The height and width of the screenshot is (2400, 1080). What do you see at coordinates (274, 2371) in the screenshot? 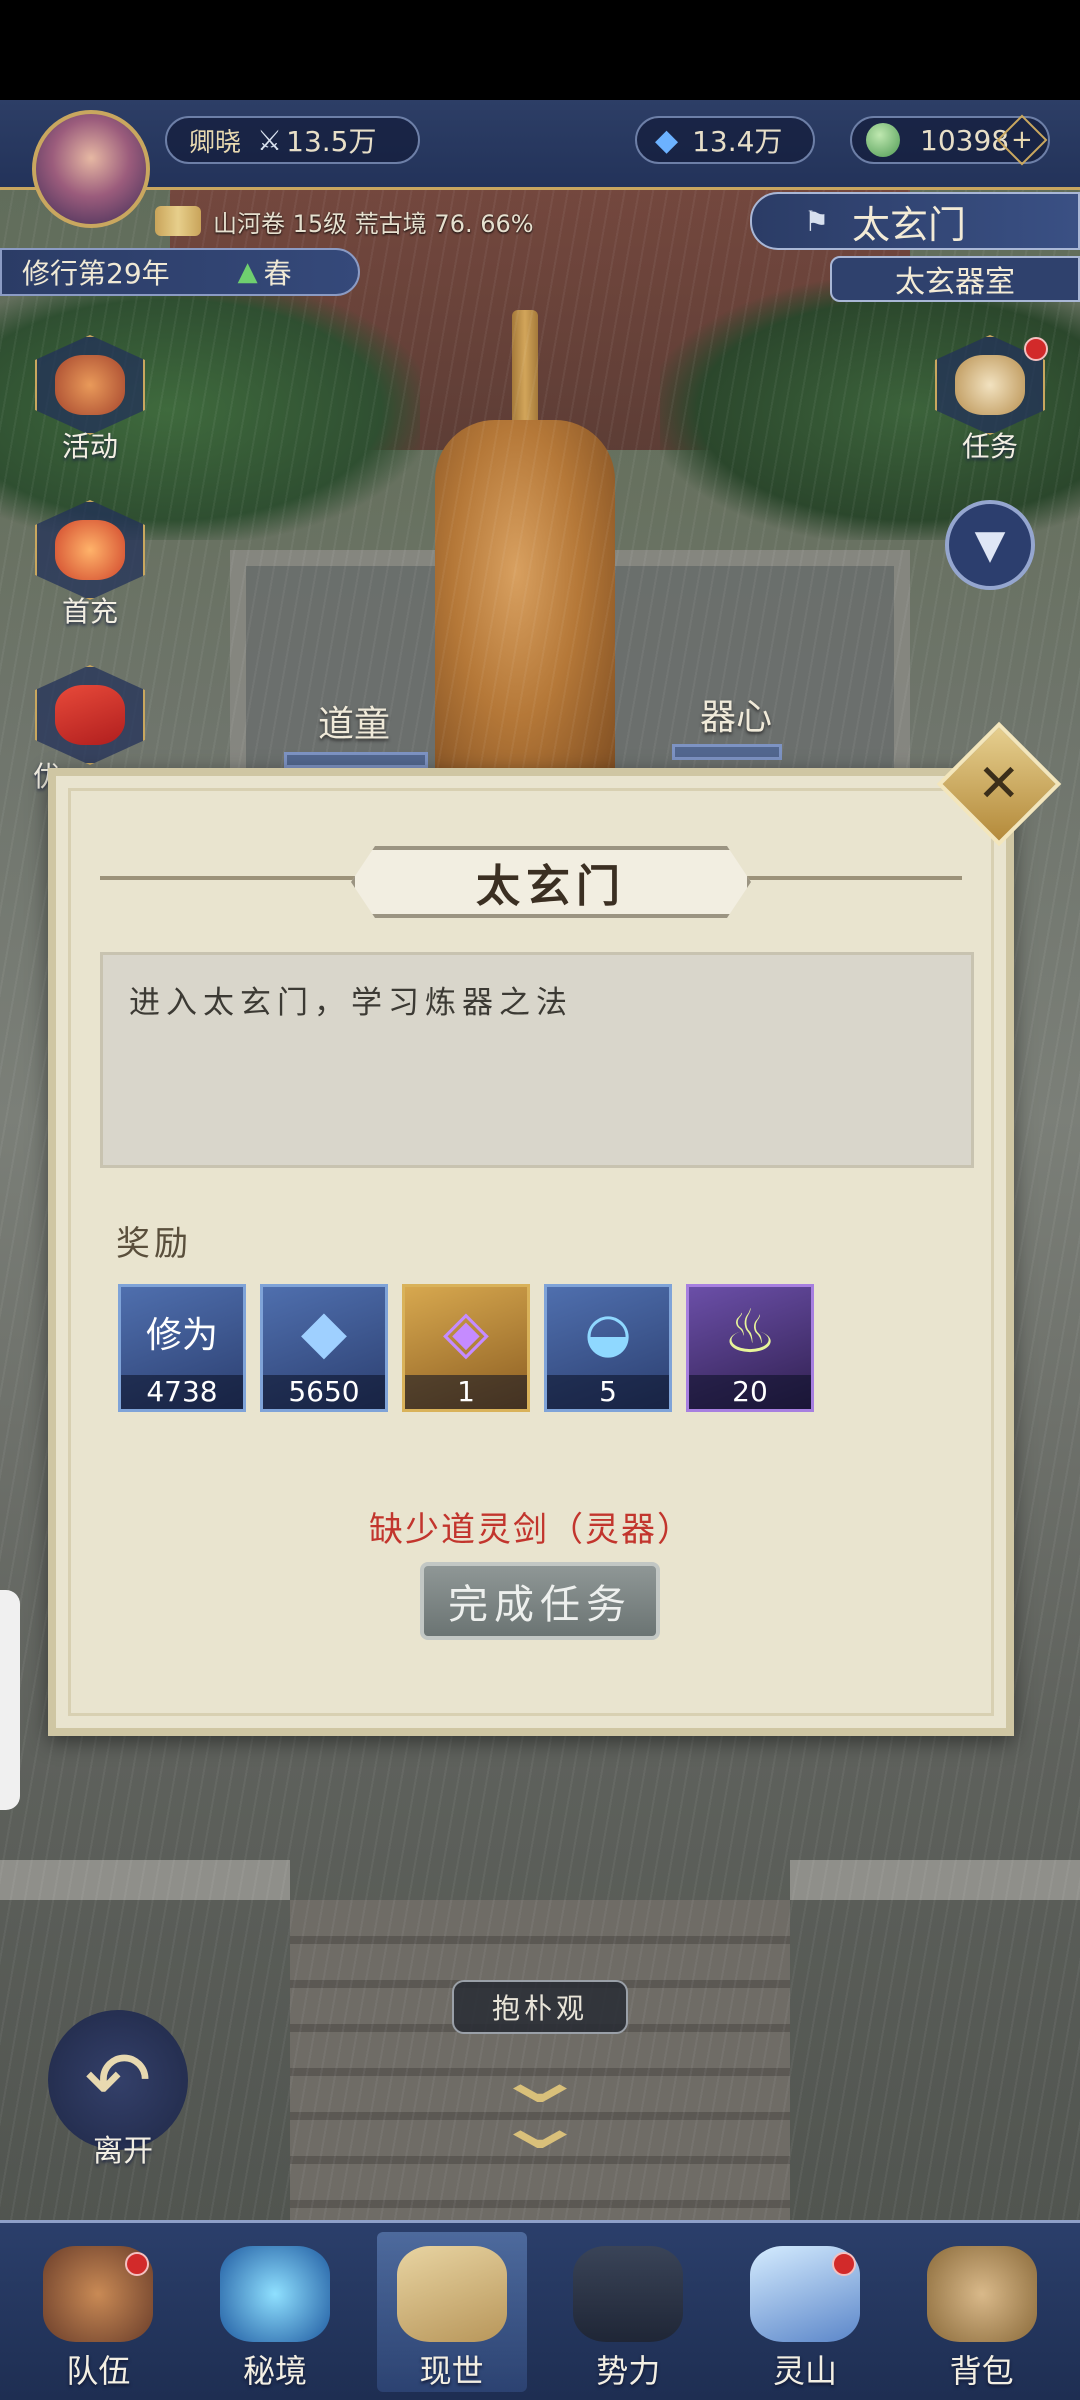
I see `nav-label: 秘境` at bounding box center [274, 2371].